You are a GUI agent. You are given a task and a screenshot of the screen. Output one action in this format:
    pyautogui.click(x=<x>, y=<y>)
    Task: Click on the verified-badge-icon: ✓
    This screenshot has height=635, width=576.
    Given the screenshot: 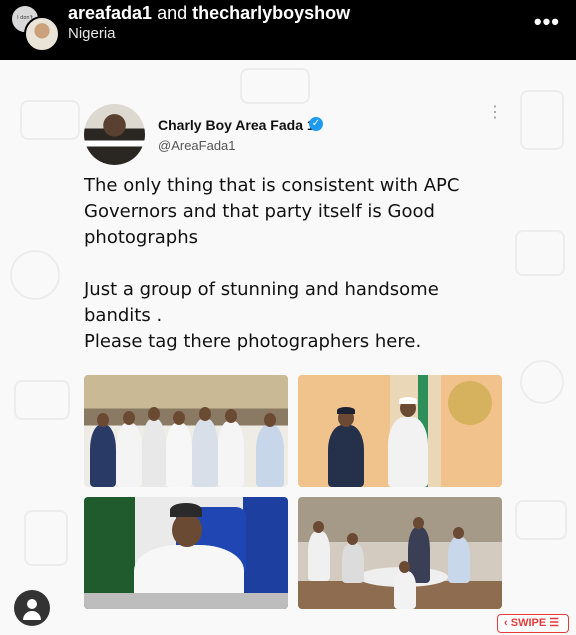 What is the action you would take?
    pyautogui.click(x=316, y=124)
    